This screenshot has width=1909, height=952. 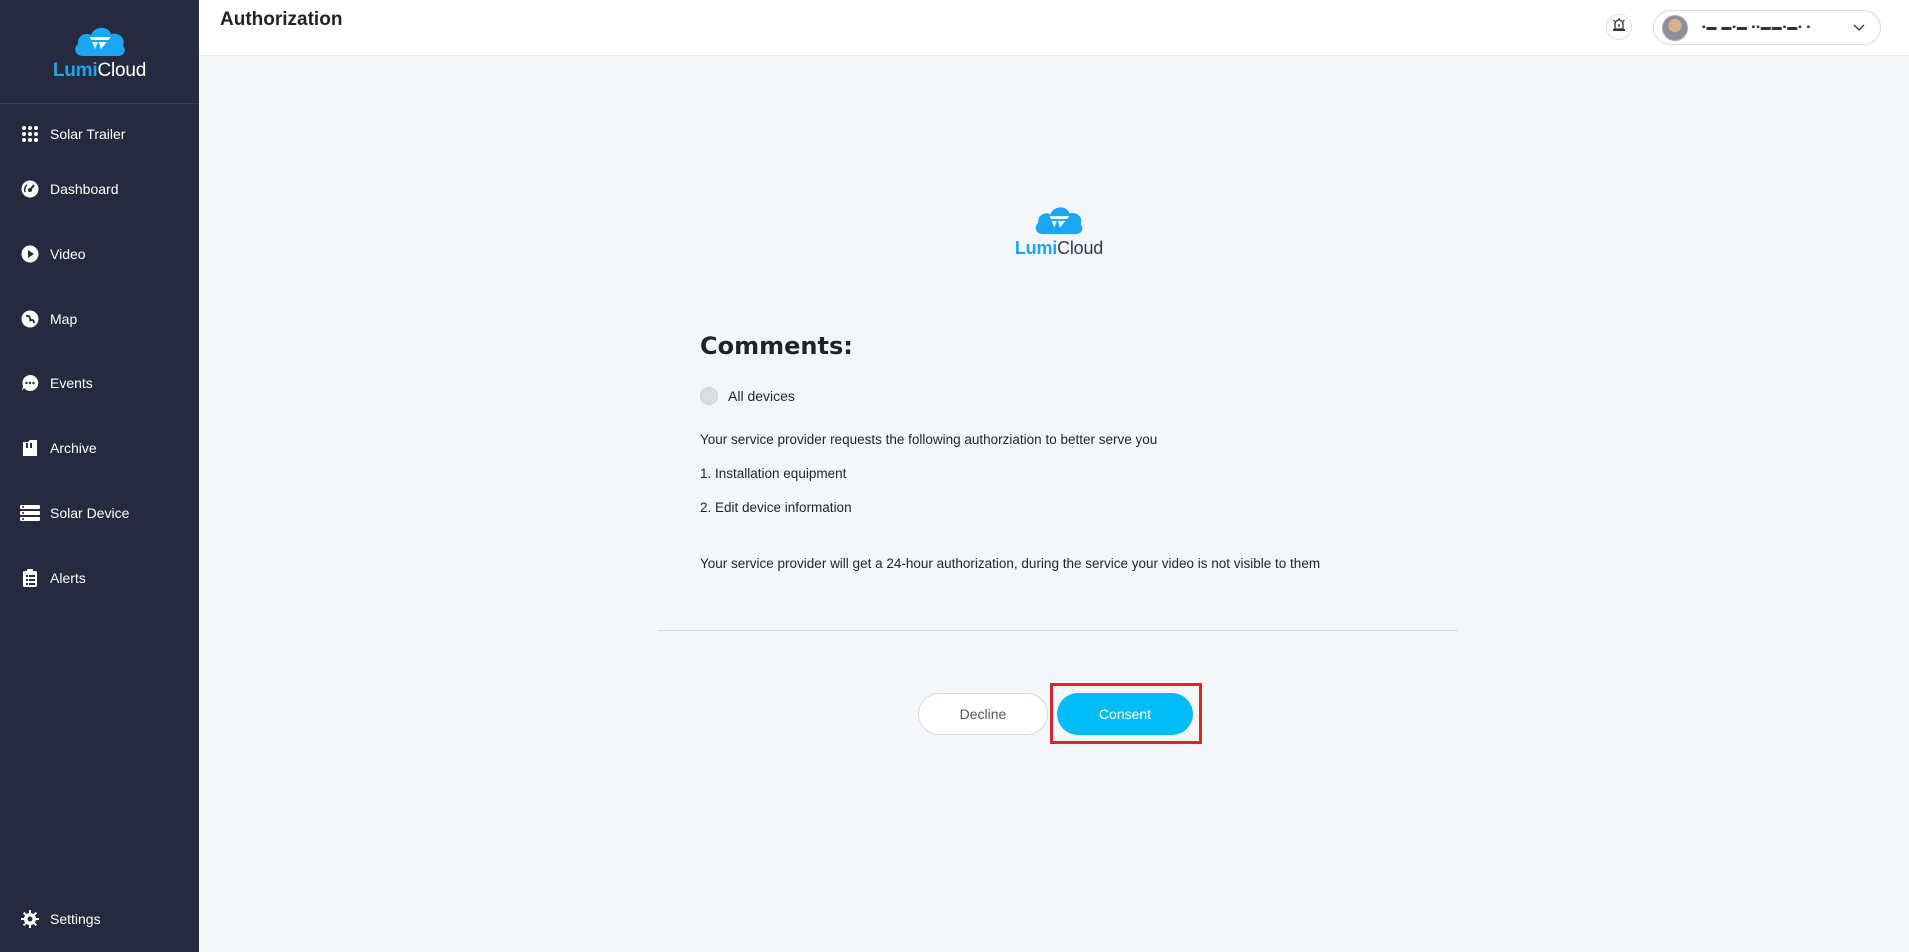 What do you see at coordinates (84, 189) in the screenshot?
I see `sidebar-item-label: Dashboard` at bounding box center [84, 189].